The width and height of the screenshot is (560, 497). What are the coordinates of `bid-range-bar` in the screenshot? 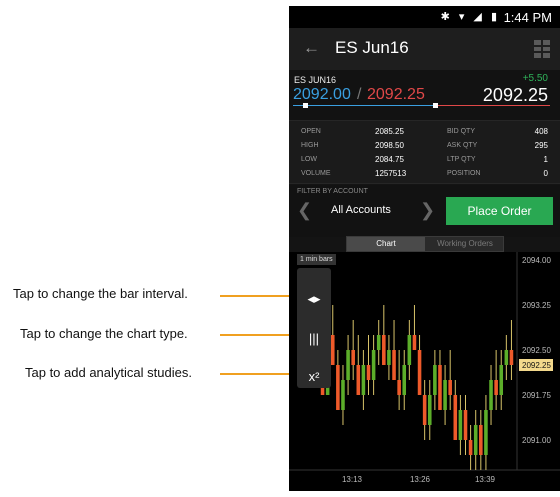 It's located at (364, 105).